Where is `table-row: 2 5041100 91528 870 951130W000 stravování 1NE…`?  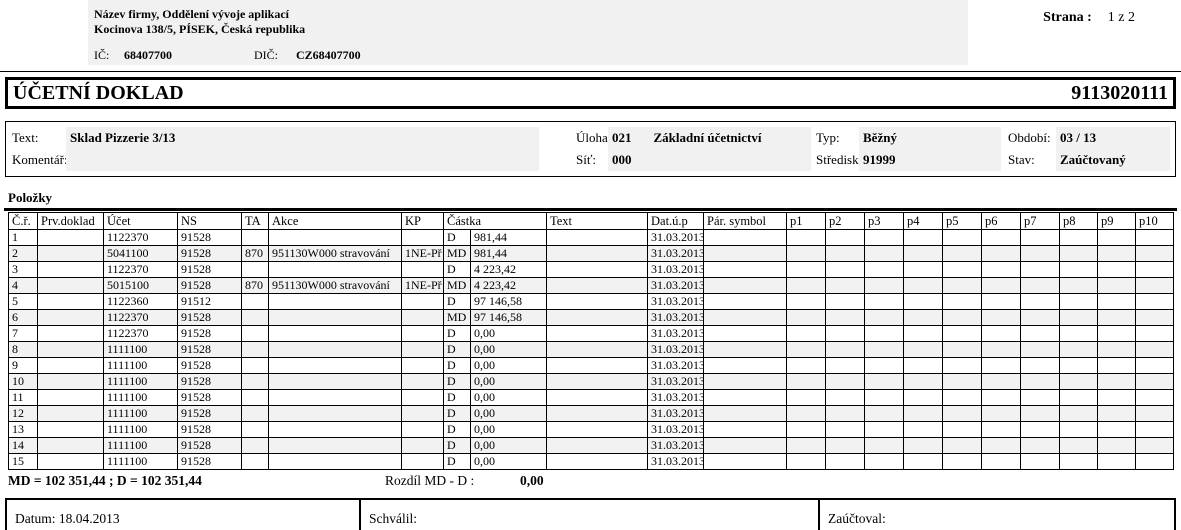
table-row: 2 5041100 91528 870 951130W000 stravování 1NE… is located at coordinates (591, 253).